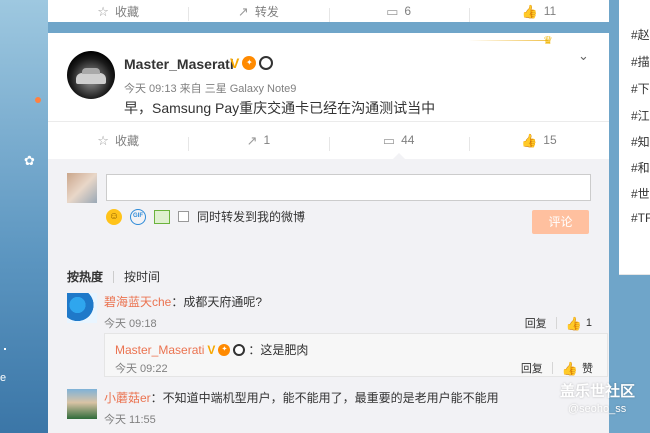  I want to click on comment-count: 44, so click(408, 140).